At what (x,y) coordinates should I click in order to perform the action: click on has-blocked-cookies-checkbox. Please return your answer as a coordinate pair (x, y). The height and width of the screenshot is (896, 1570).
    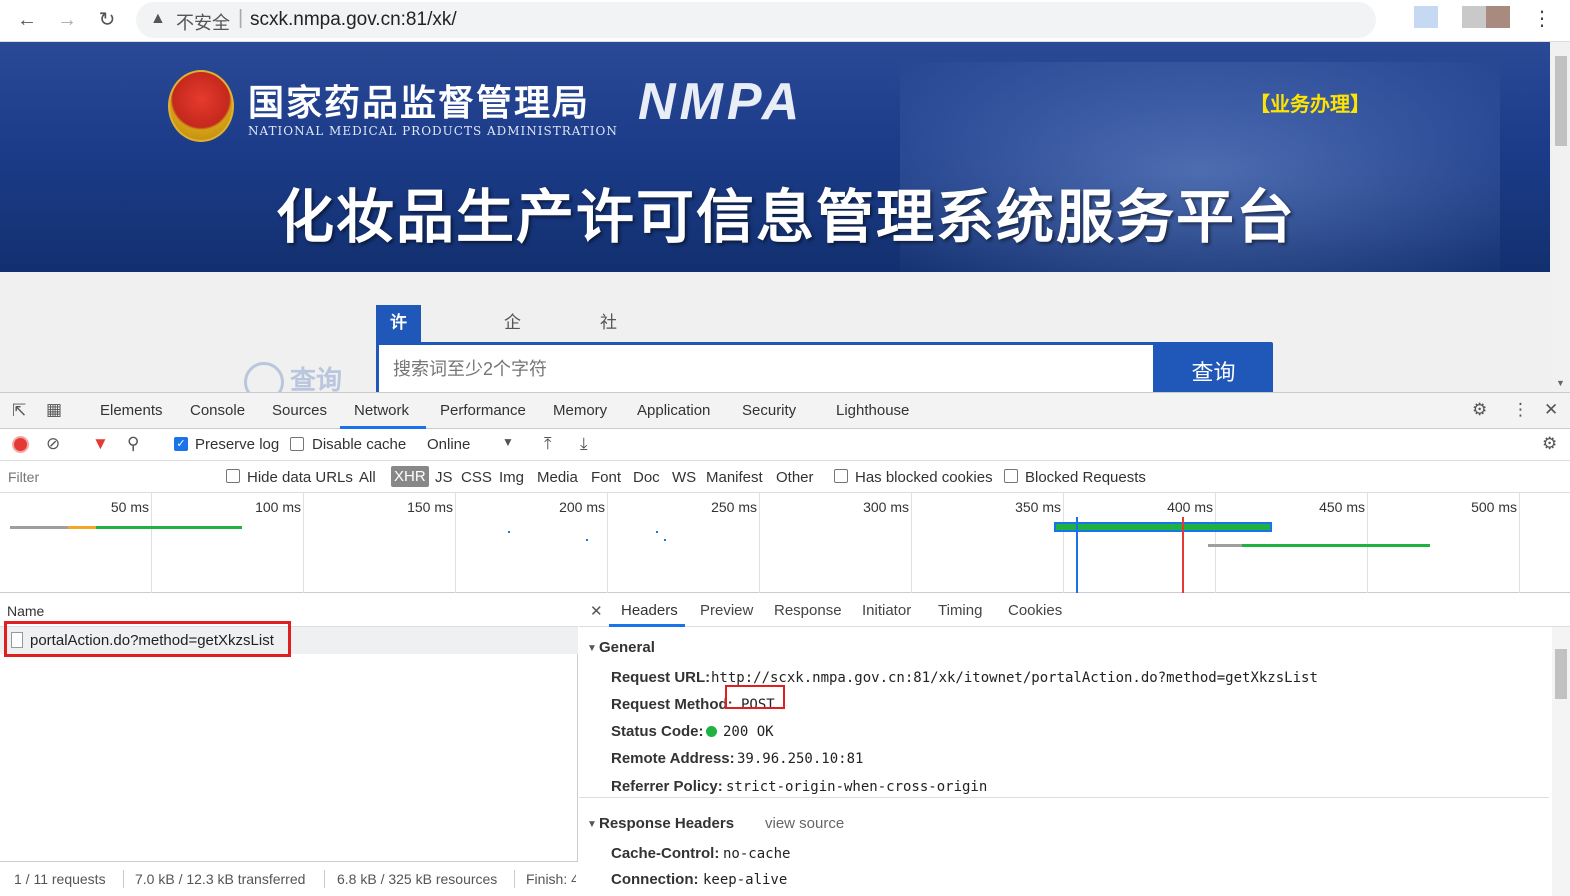
    Looking at the image, I should click on (841, 476).